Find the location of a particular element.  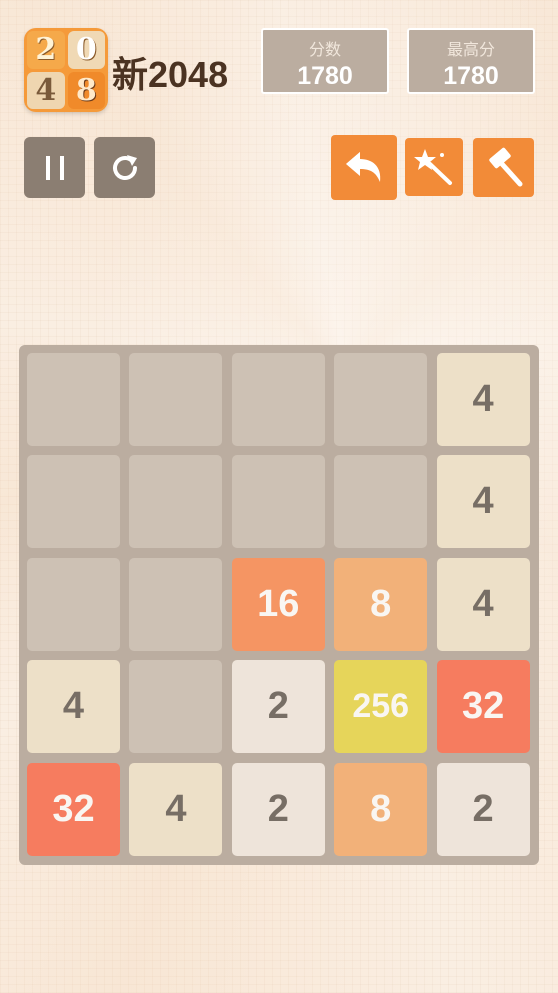

hammer-button is located at coordinates (503, 167).